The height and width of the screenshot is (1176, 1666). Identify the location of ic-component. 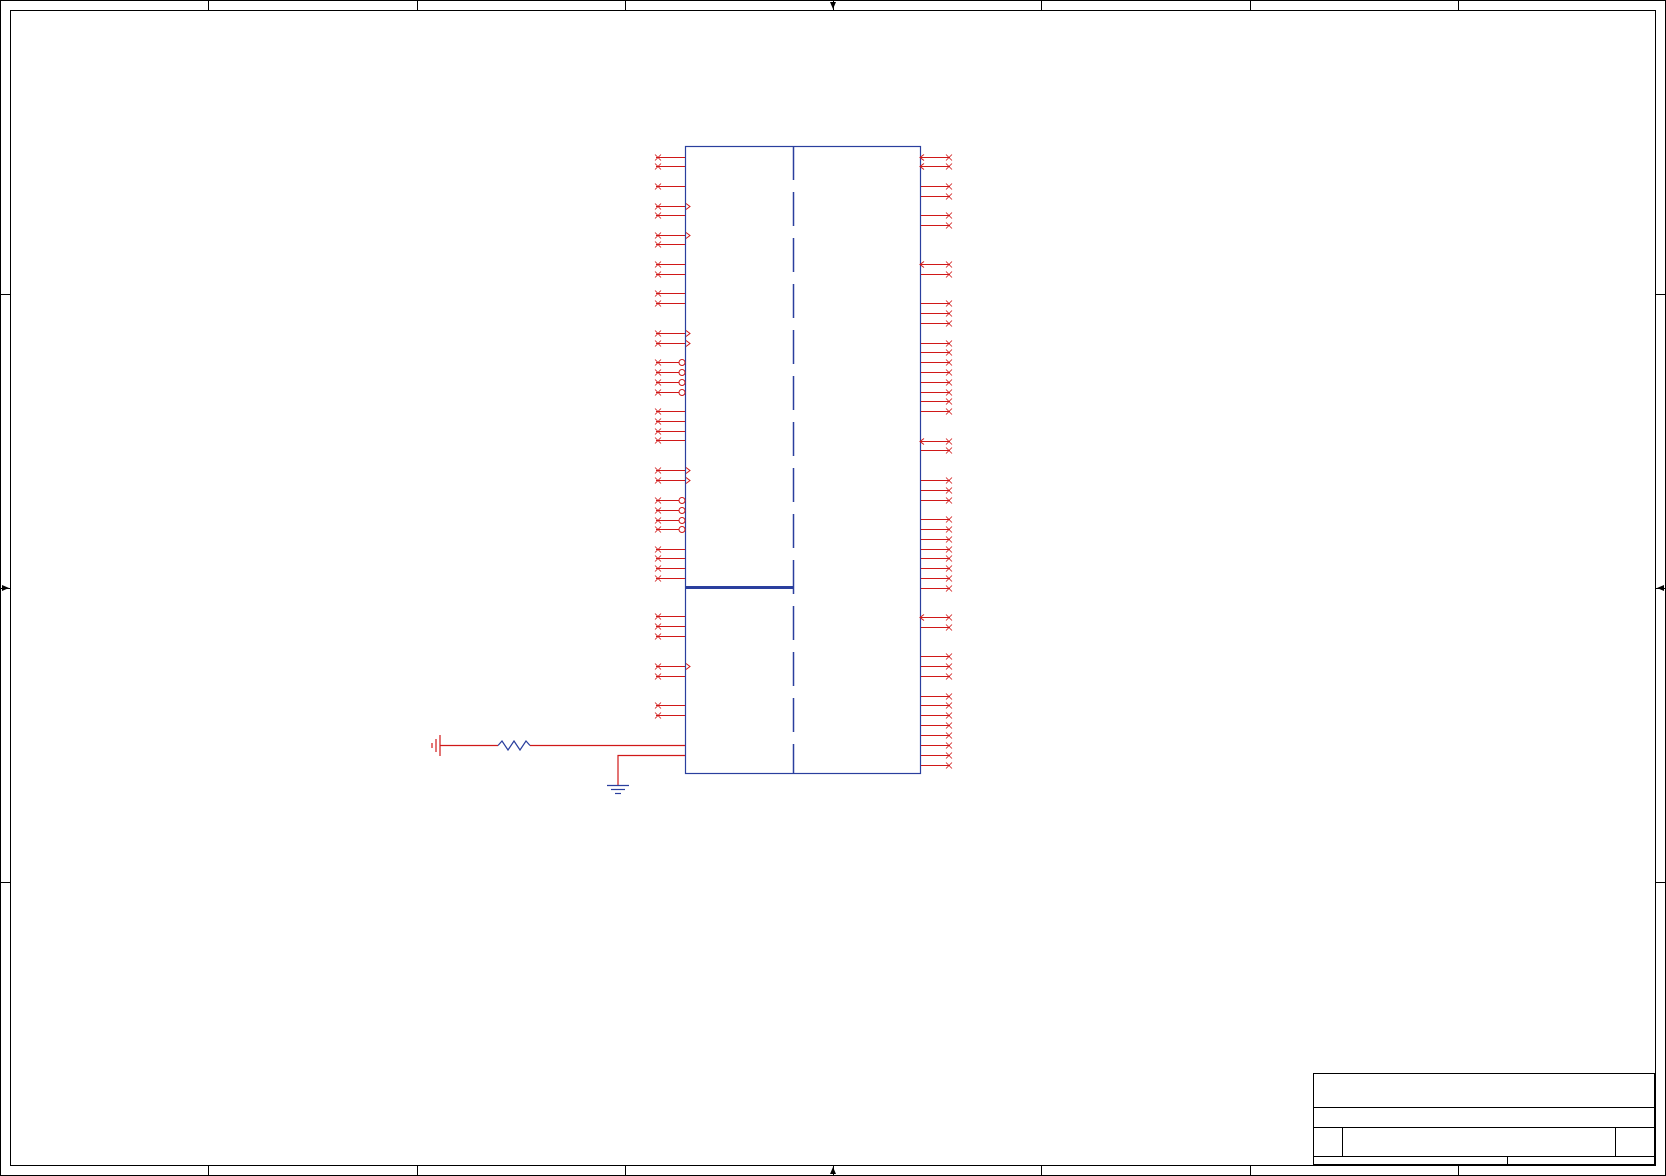
(803, 460).